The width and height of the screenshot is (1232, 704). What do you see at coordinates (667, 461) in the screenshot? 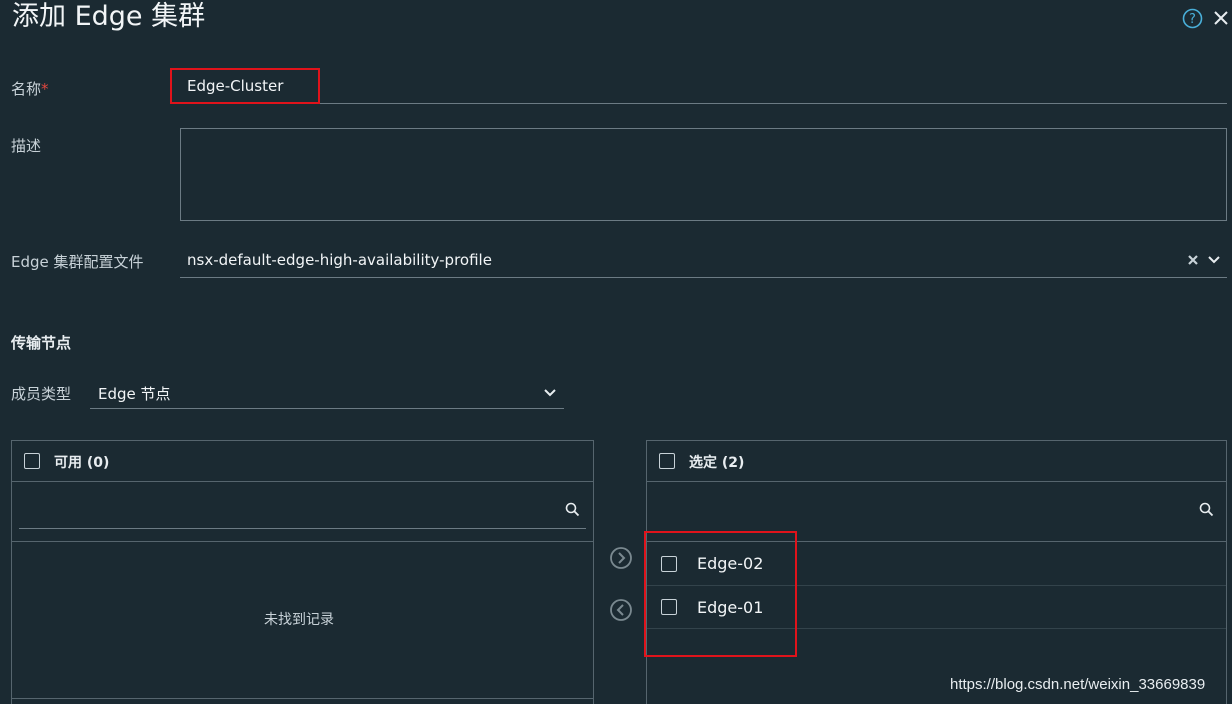
I see `selected-select-all-checkbox` at bounding box center [667, 461].